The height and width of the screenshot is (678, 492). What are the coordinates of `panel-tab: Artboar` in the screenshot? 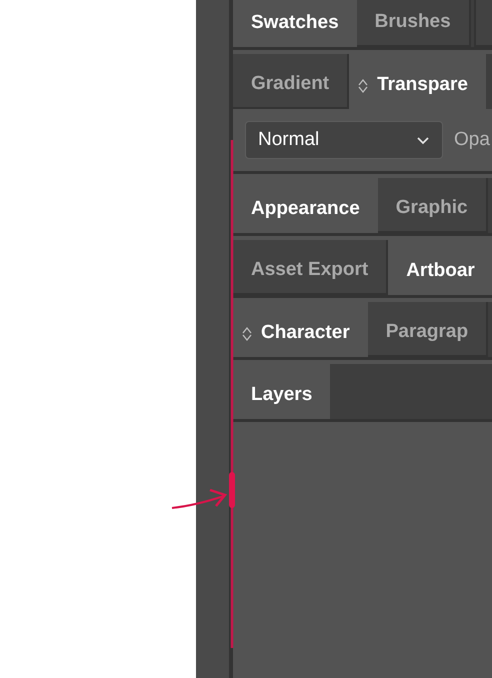 It's located at (440, 267).